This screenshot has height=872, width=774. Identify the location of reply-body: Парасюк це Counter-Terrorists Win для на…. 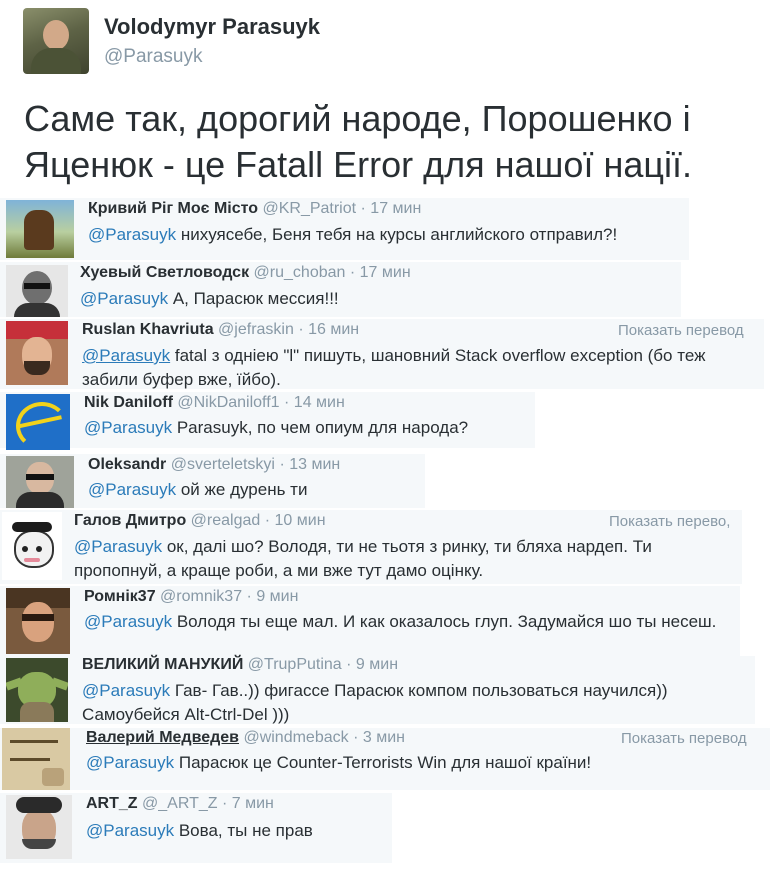
(383, 762).